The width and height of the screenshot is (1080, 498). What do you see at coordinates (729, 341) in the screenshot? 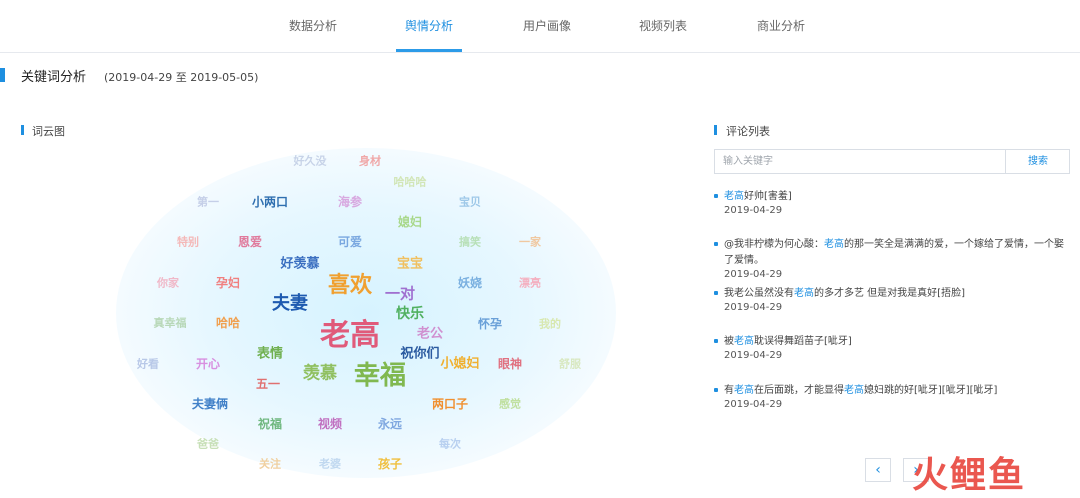
I see `comment-text-part: 被` at bounding box center [729, 341].